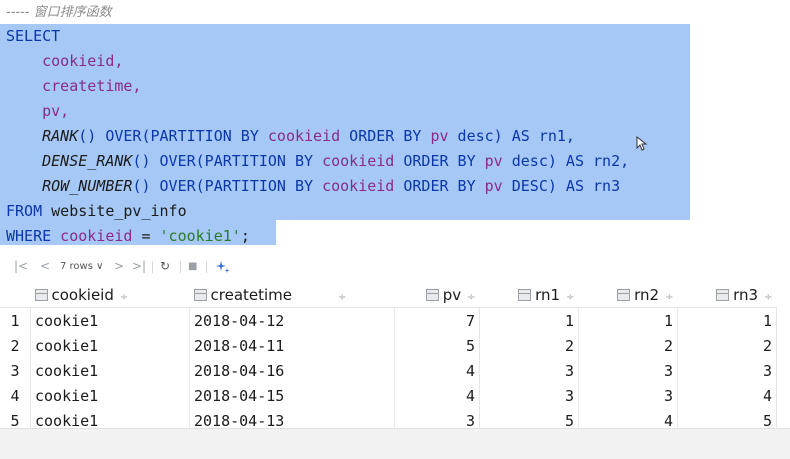 The width and height of the screenshot is (790, 459). Describe the element at coordinates (33, 36) in the screenshot. I see `sql-line-select: SELECT` at that location.